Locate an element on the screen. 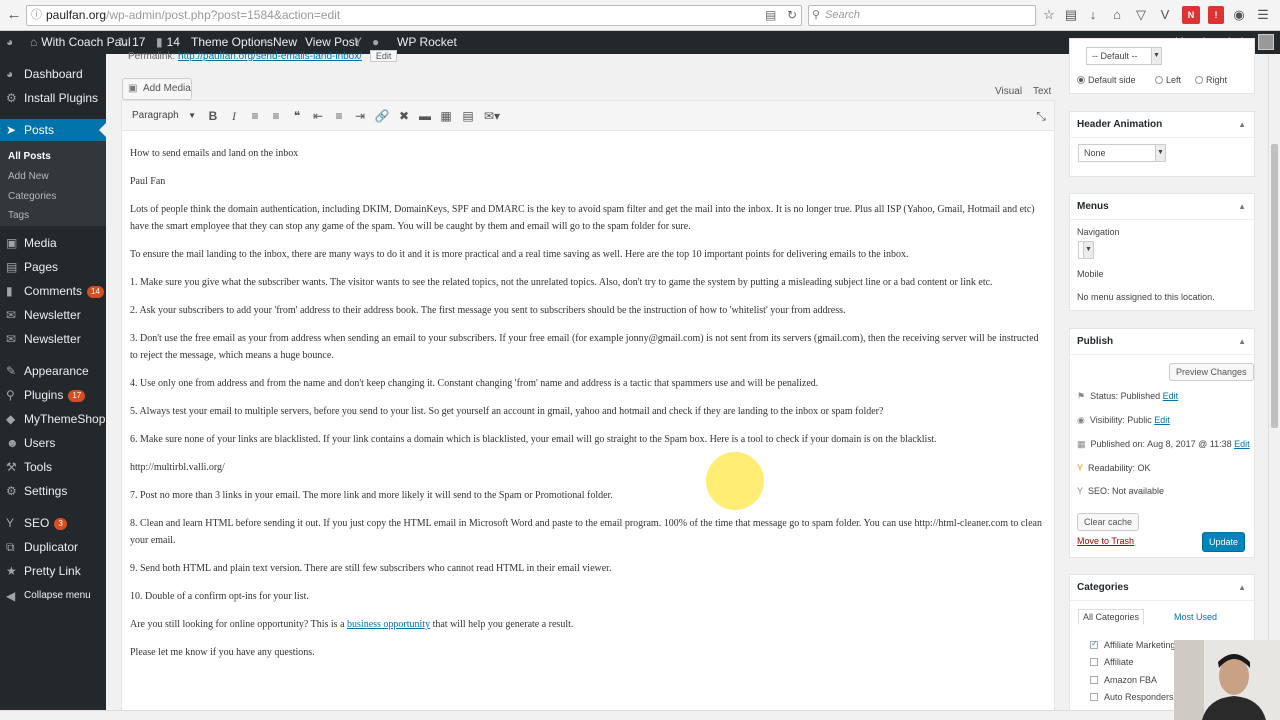  radio-left: Left is located at coordinates (1168, 80).